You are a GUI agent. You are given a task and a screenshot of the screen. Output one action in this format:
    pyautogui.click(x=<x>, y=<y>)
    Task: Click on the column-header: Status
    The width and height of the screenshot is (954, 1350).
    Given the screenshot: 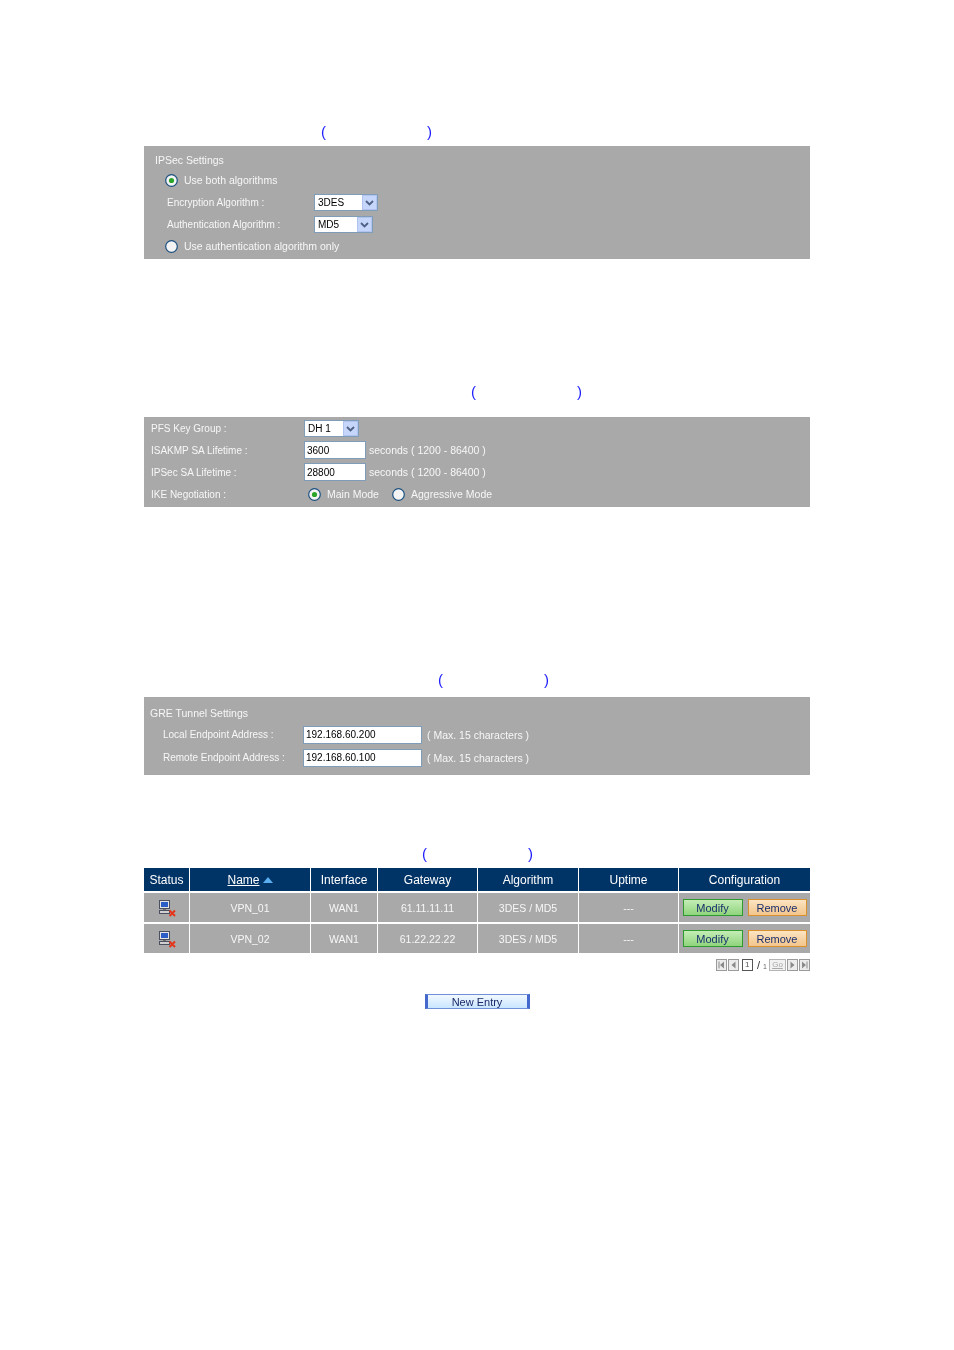 What is the action you would take?
    pyautogui.click(x=166, y=879)
    